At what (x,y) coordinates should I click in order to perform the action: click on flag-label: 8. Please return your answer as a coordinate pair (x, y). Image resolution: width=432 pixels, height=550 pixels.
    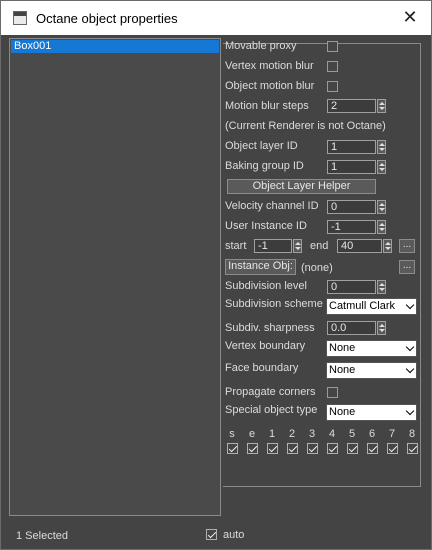
    Looking at the image, I should click on (412, 434).